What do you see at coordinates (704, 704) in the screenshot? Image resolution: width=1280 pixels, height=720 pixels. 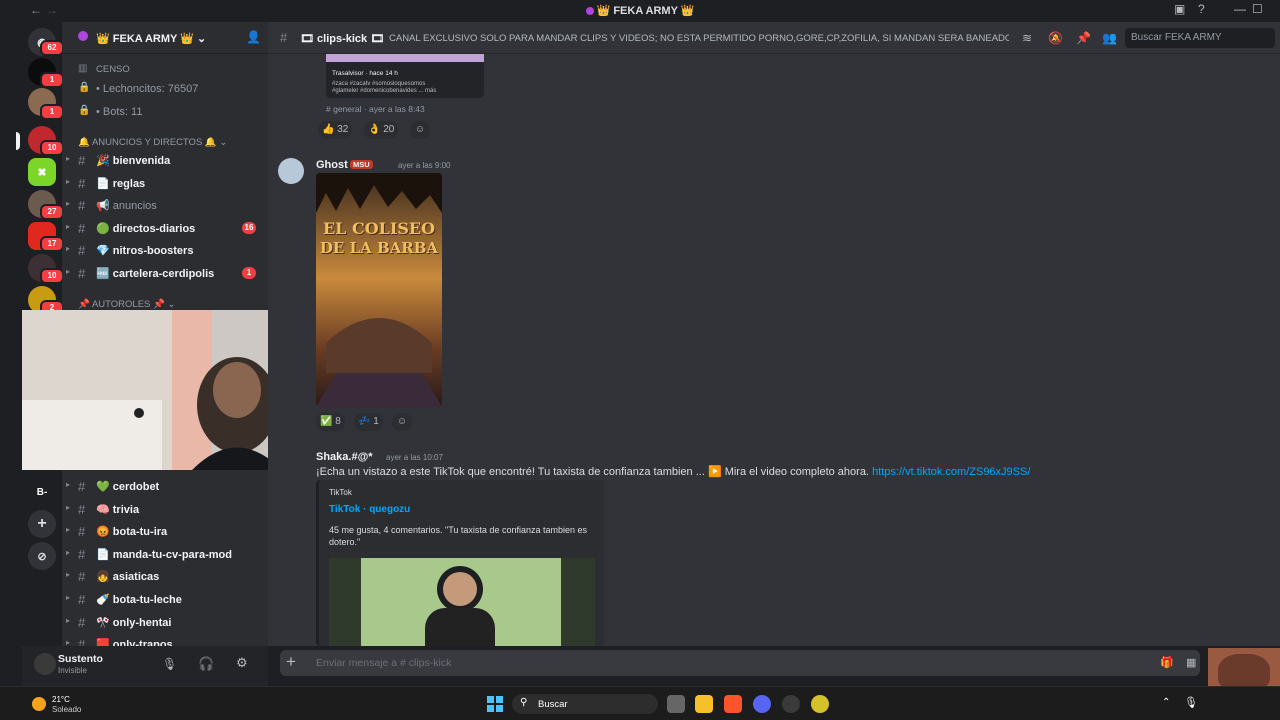 I see `file-explorer-icon` at bounding box center [704, 704].